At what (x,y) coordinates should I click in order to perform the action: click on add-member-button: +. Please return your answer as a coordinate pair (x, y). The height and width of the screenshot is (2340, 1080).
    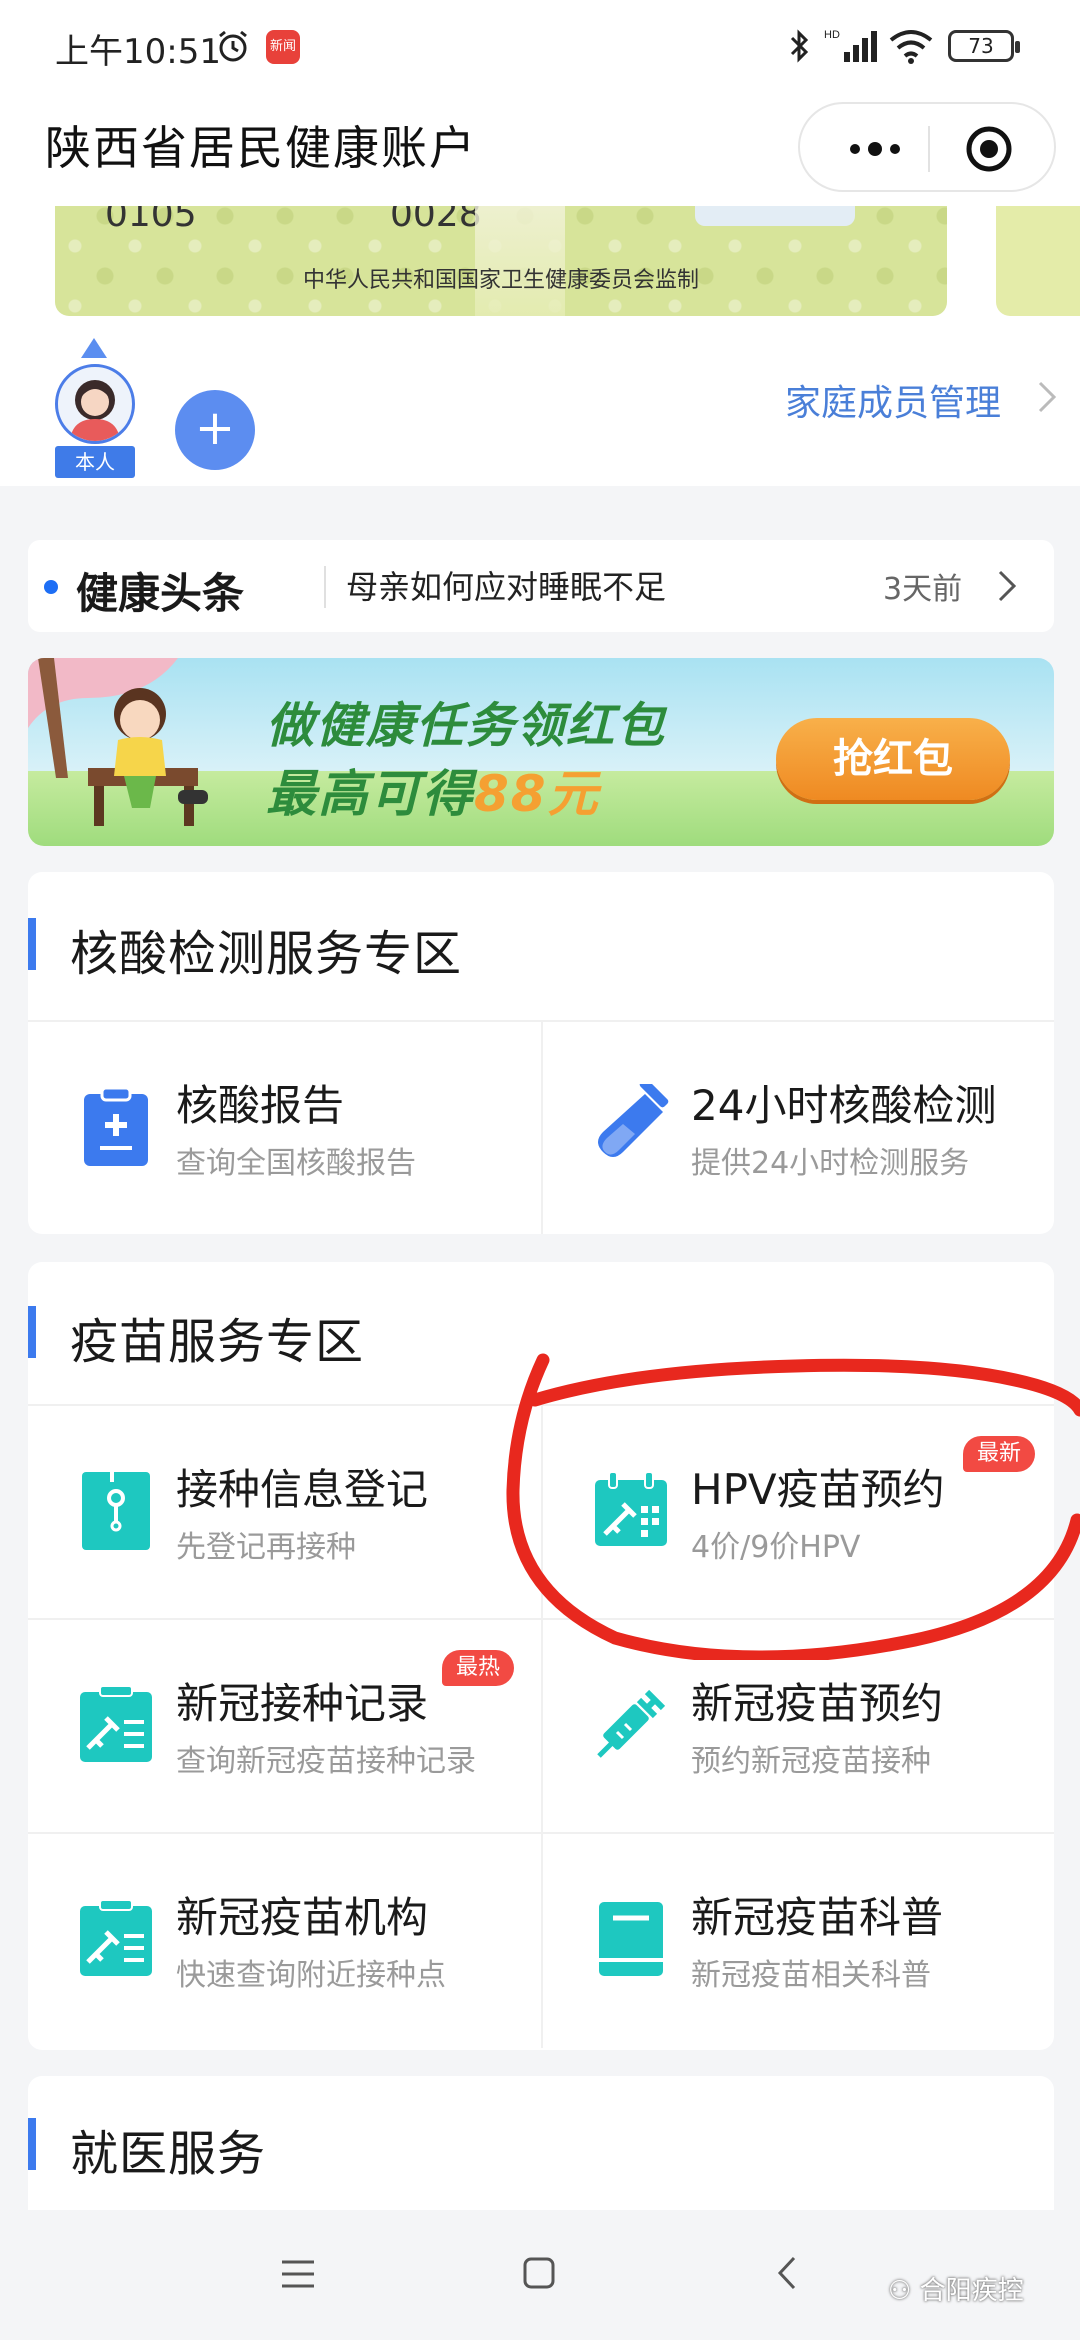
    Looking at the image, I should click on (215, 430).